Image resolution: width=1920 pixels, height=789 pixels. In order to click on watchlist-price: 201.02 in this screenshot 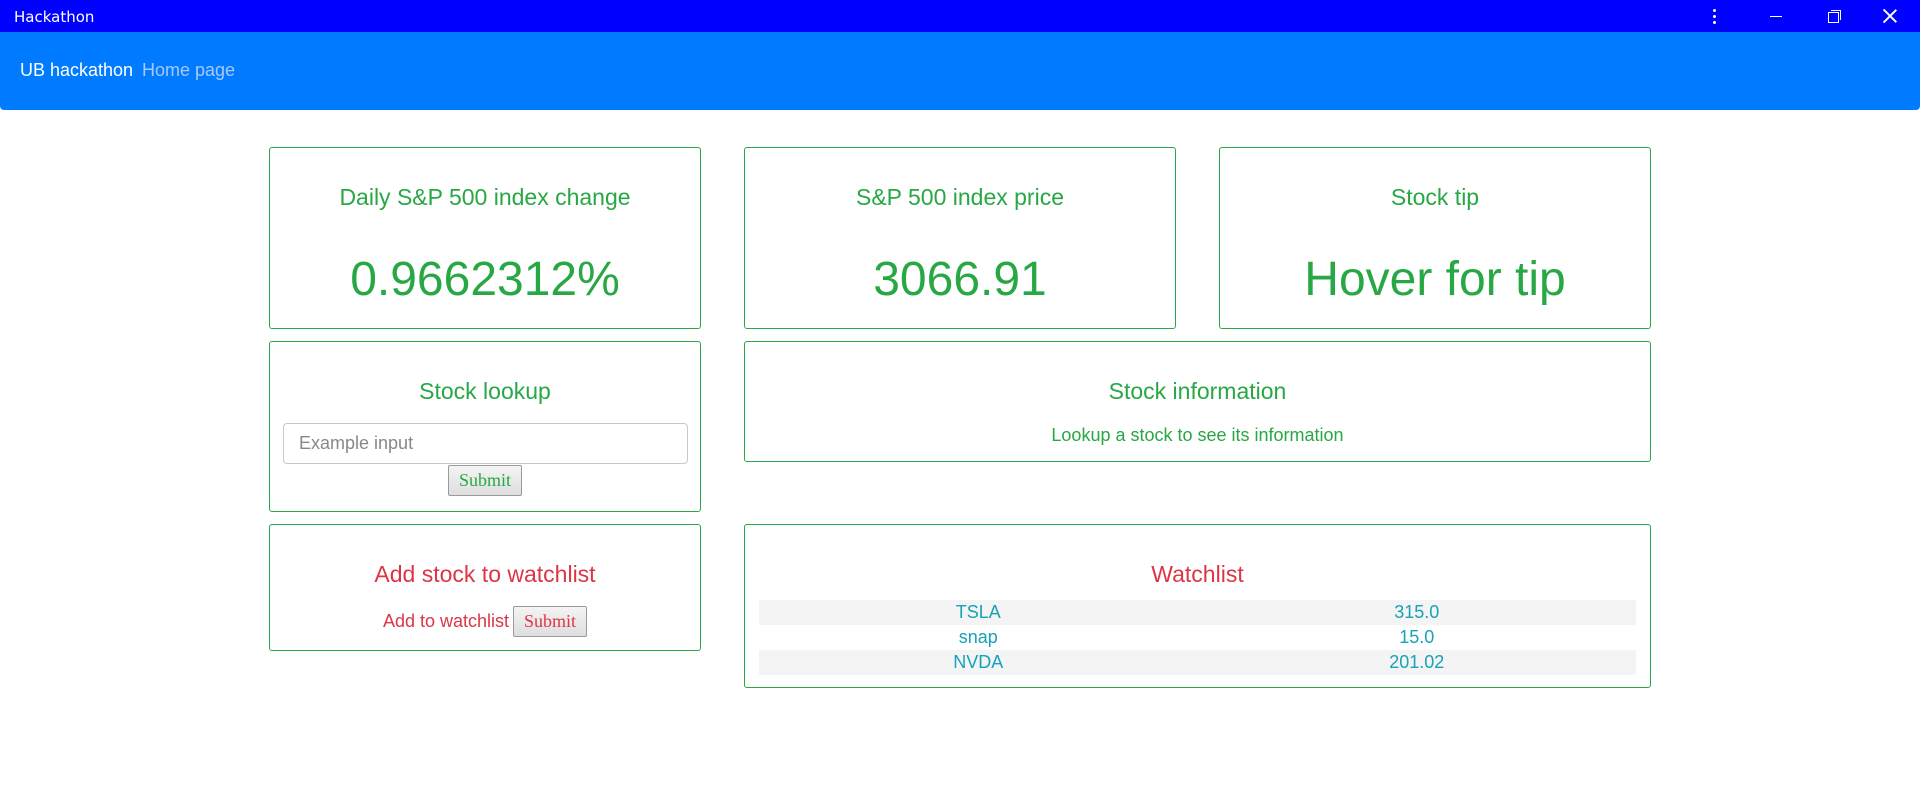, I will do `click(1416, 662)`.